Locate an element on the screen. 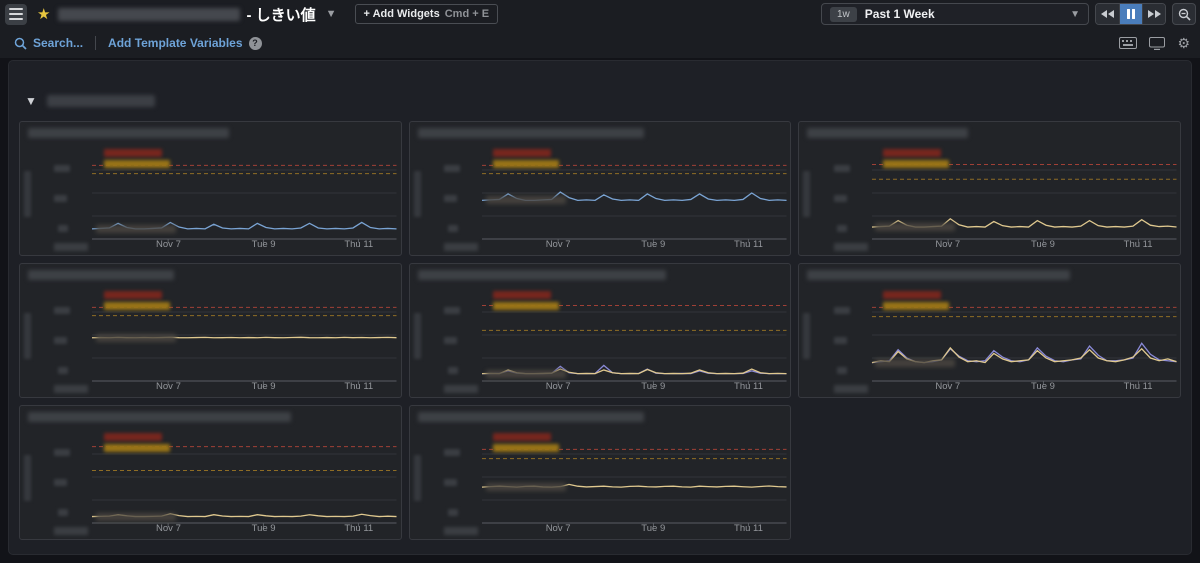 The width and height of the screenshot is (1200, 563). time-range-picker: 1w Past 1 Week ▼ is located at coordinates (955, 14).